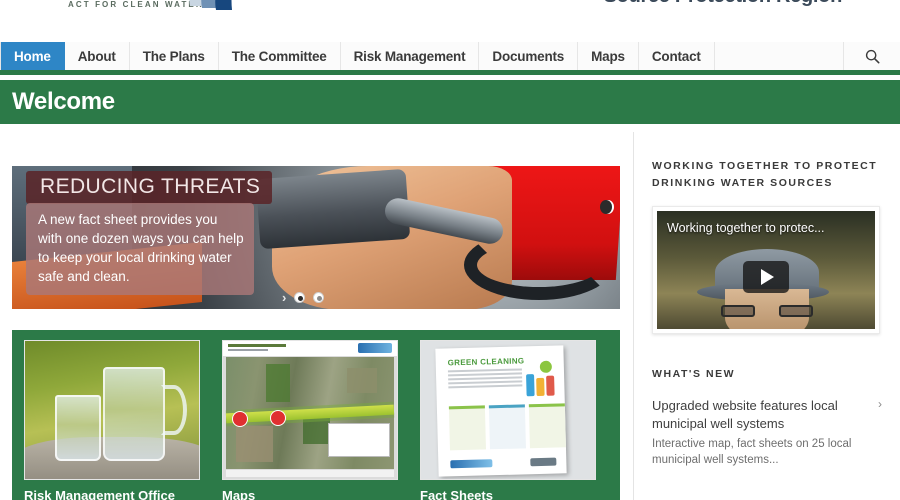 The image size is (900, 500). I want to click on chevron-right-icon: ›, so click(880, 404).